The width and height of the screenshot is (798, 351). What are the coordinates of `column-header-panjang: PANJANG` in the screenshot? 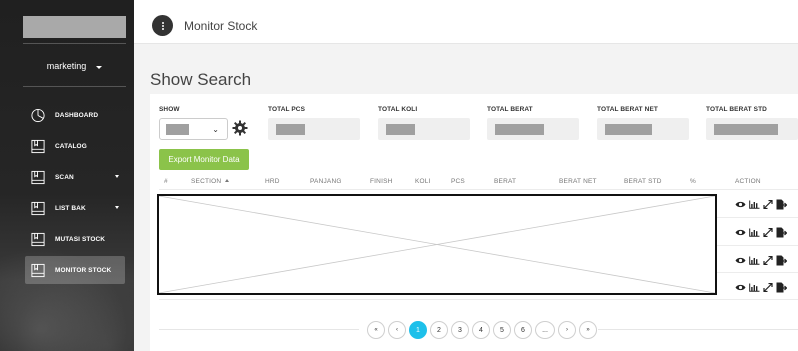 It's located at (326, 181).